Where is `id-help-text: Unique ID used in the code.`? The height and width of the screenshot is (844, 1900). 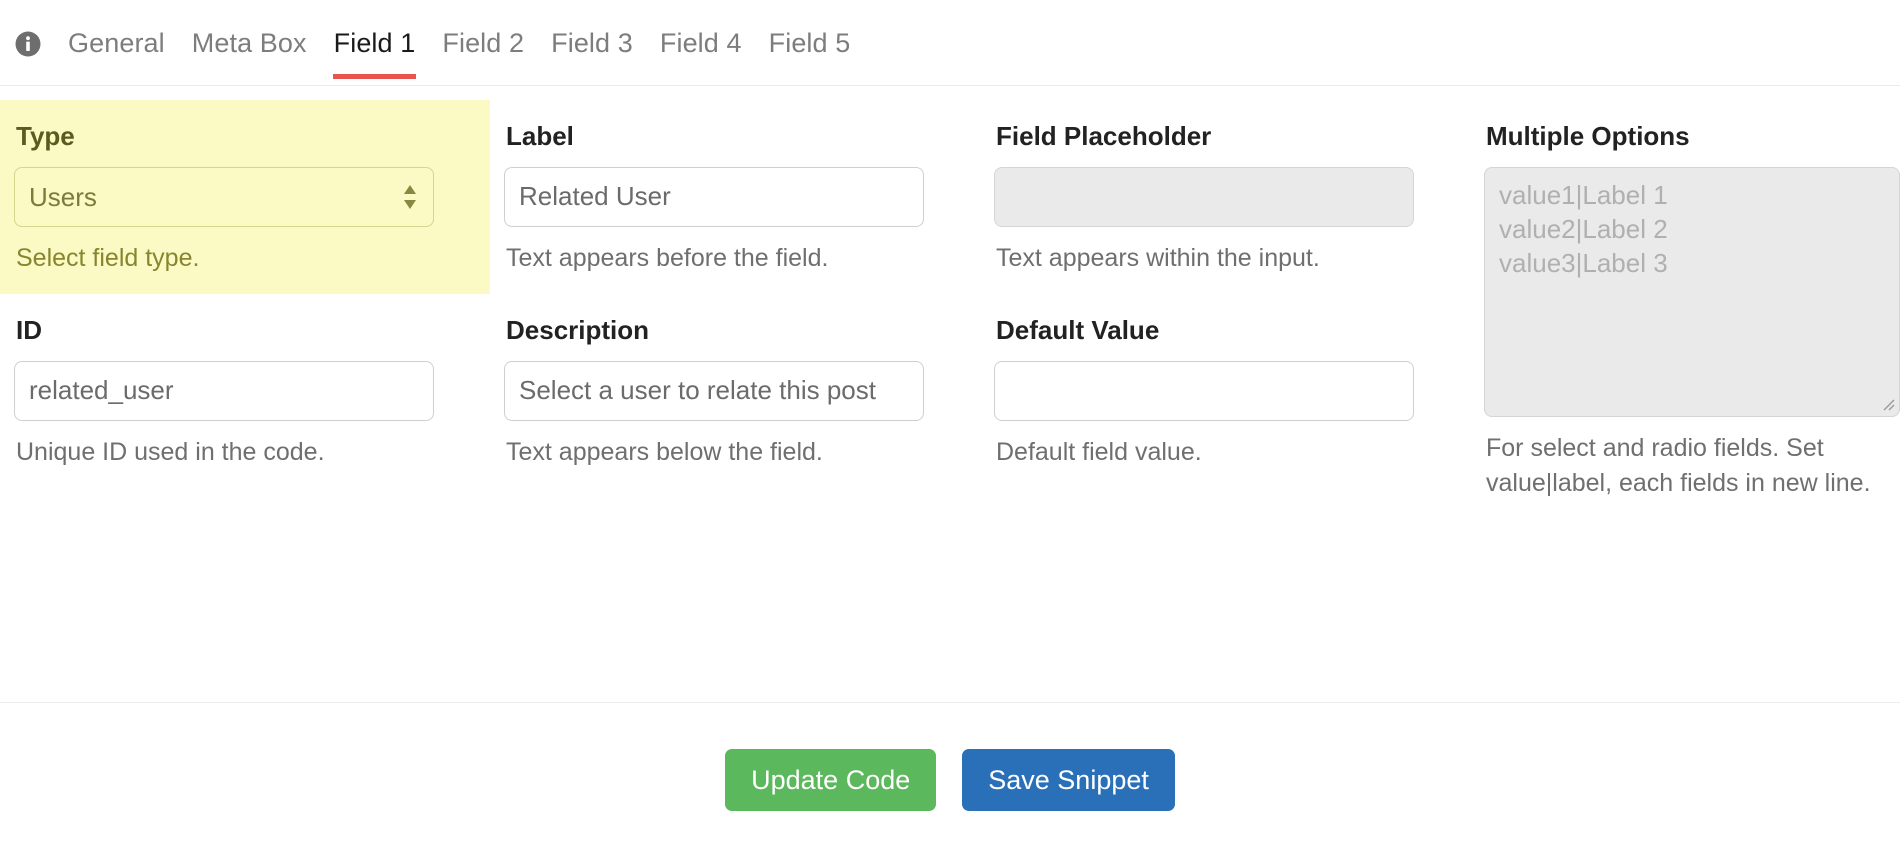
id-help-text: Unique ID used in the code. is located at coordinates (170, 451).